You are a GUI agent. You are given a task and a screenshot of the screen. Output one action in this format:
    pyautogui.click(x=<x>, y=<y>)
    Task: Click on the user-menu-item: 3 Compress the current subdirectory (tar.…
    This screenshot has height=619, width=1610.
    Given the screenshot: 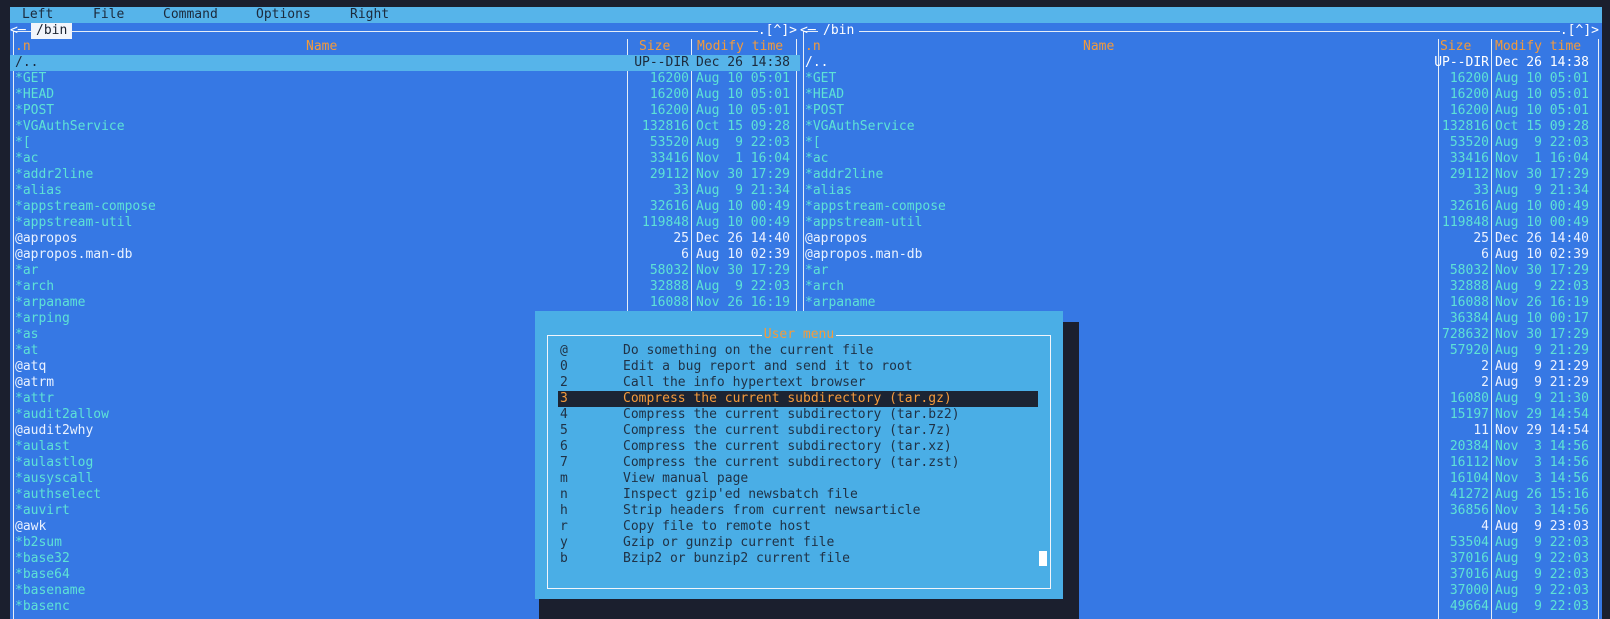 What is the action you would take?
    pyautogui.click(x=798, y=399)
    